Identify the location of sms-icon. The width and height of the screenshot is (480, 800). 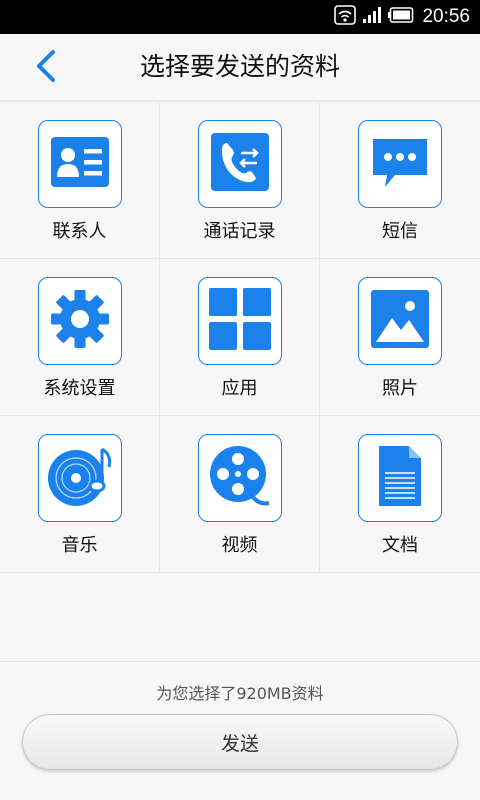
(400, 164).